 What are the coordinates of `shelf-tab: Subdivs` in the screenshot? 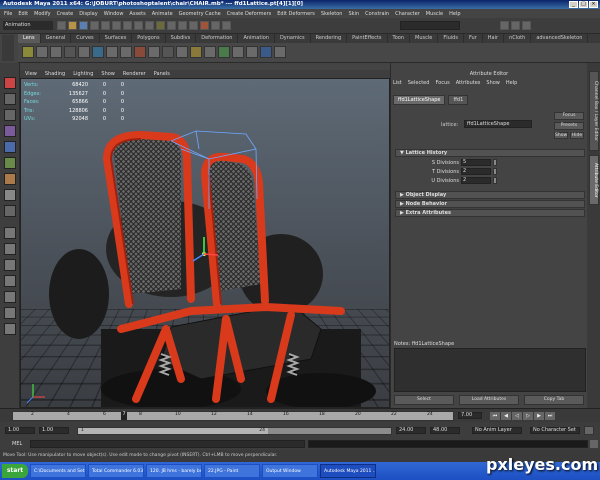 It's located at (181, 38).